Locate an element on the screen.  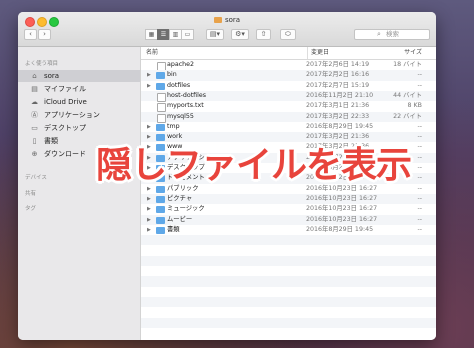
sidebar-item-label: マイファイル is located at coordinates (65, 89).